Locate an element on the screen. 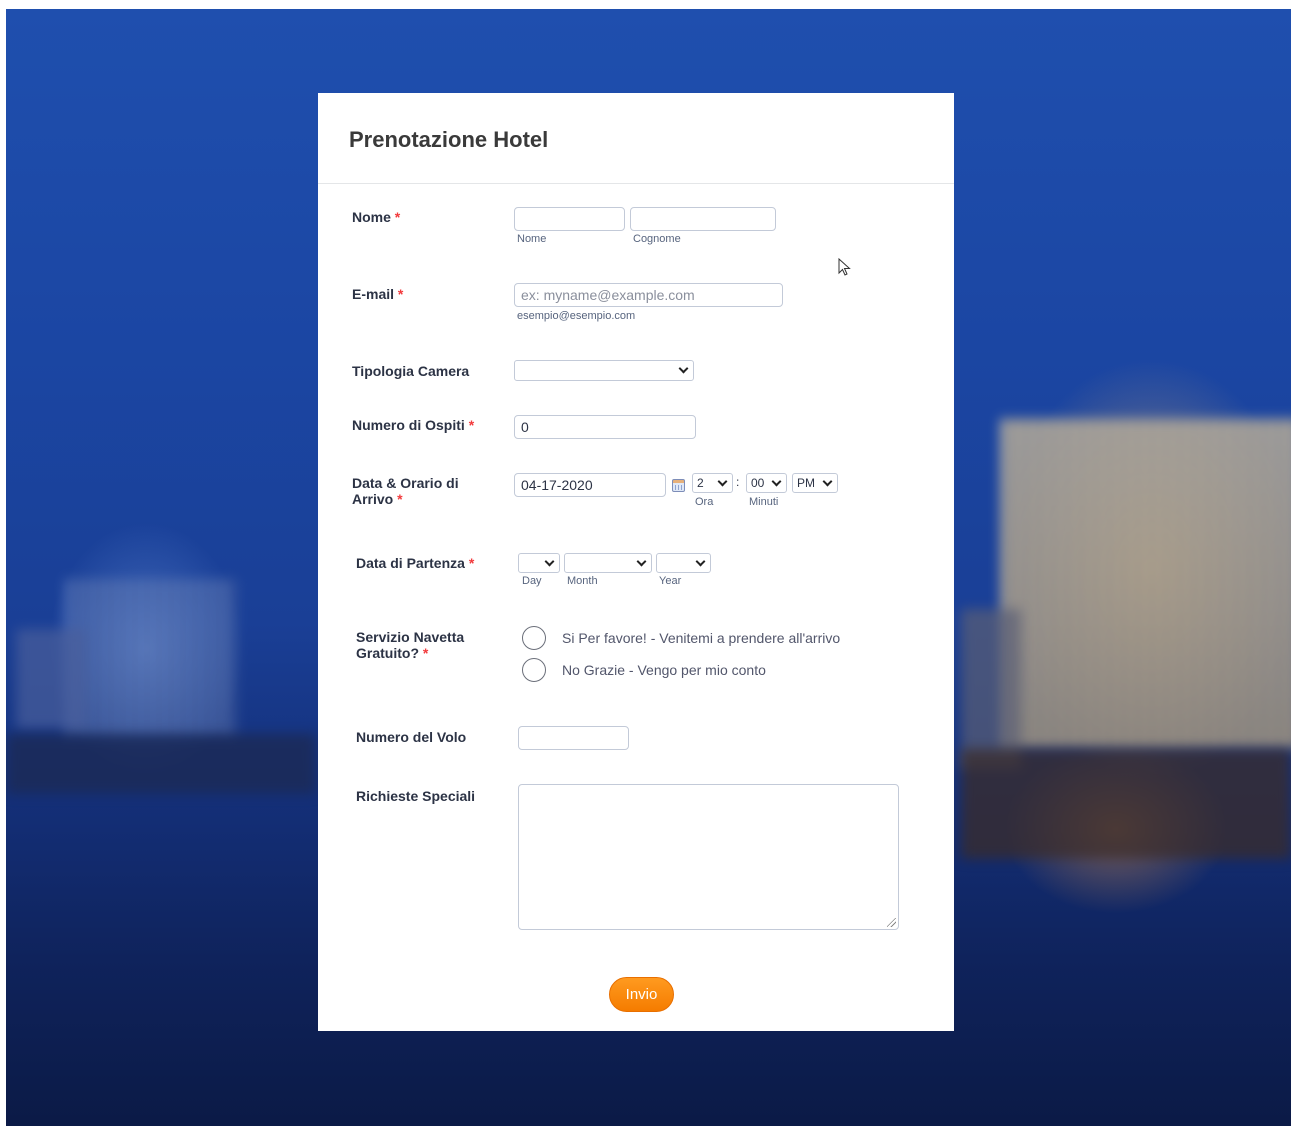  email-label: E-mail * is located at coordinates (377, 294).